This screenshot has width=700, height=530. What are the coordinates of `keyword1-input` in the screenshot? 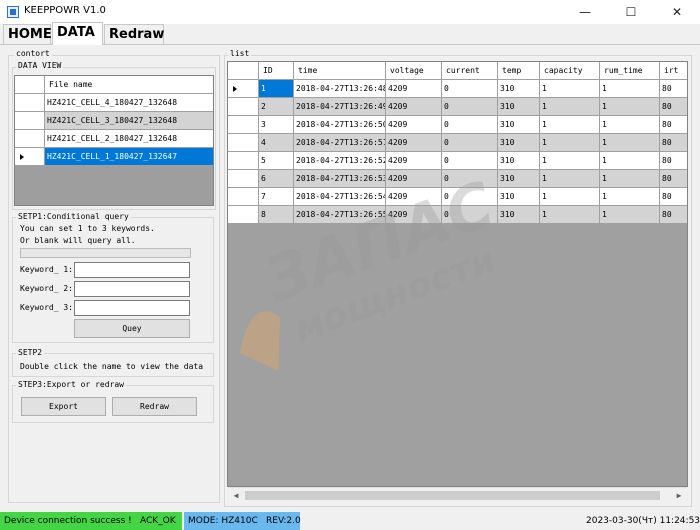 It's located at (132, 270).